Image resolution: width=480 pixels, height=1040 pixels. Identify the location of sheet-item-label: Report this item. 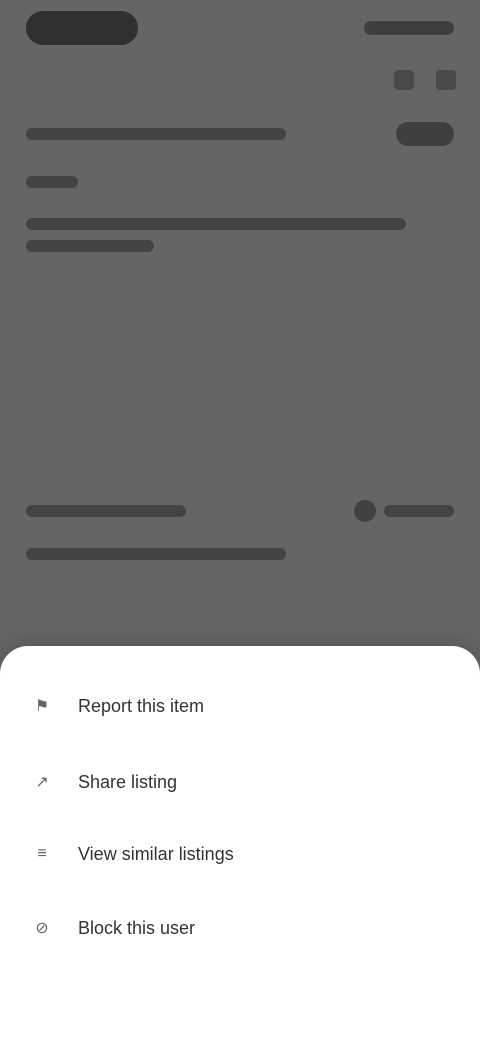
(141, 705).